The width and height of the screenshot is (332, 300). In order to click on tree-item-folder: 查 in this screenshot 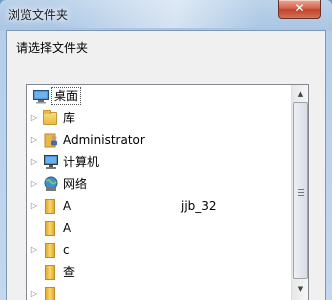, I will do `click(159, 272)`.